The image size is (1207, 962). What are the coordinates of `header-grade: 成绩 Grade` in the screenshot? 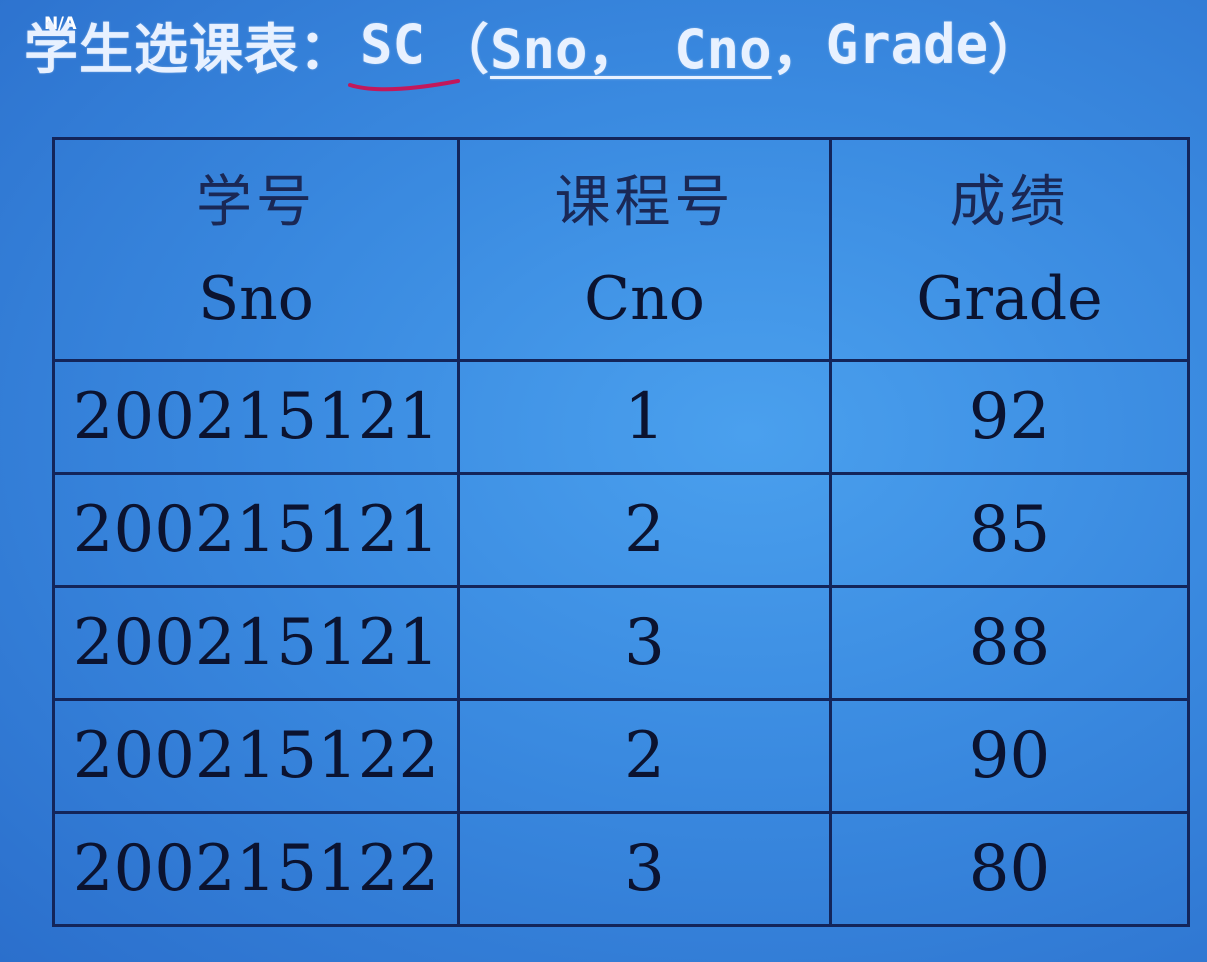 It's located at (1009, 249).